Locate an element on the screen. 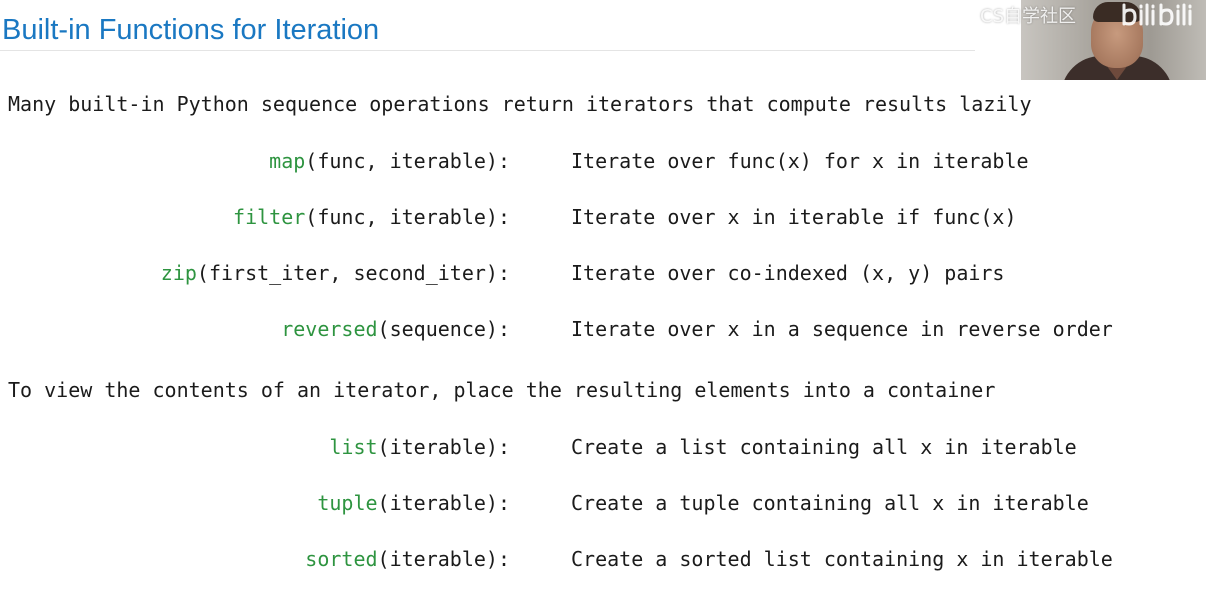  slide-title: Built-in Functions for Iteration is located at coordinates (191, 30).